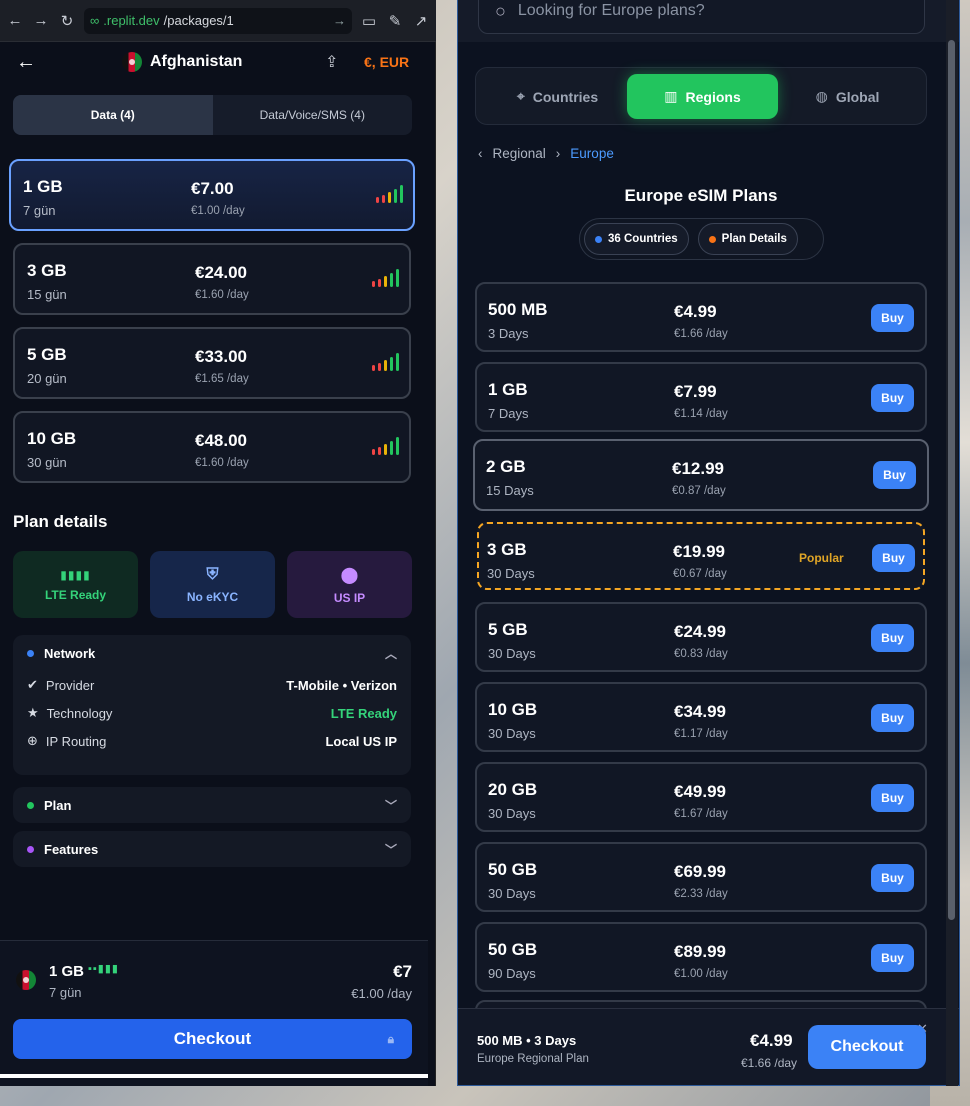  What do you see at coordinates (26, 62) in the screenshot?
I see `back-arrow-icon: ←` at bounding box center [26, 62].